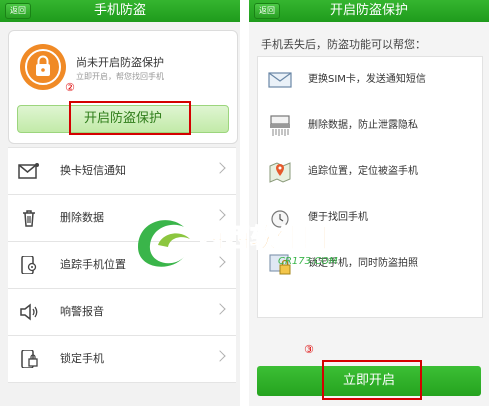 The image size is (489, 406). I want to click on phone-location-icon, so click(29, 265).